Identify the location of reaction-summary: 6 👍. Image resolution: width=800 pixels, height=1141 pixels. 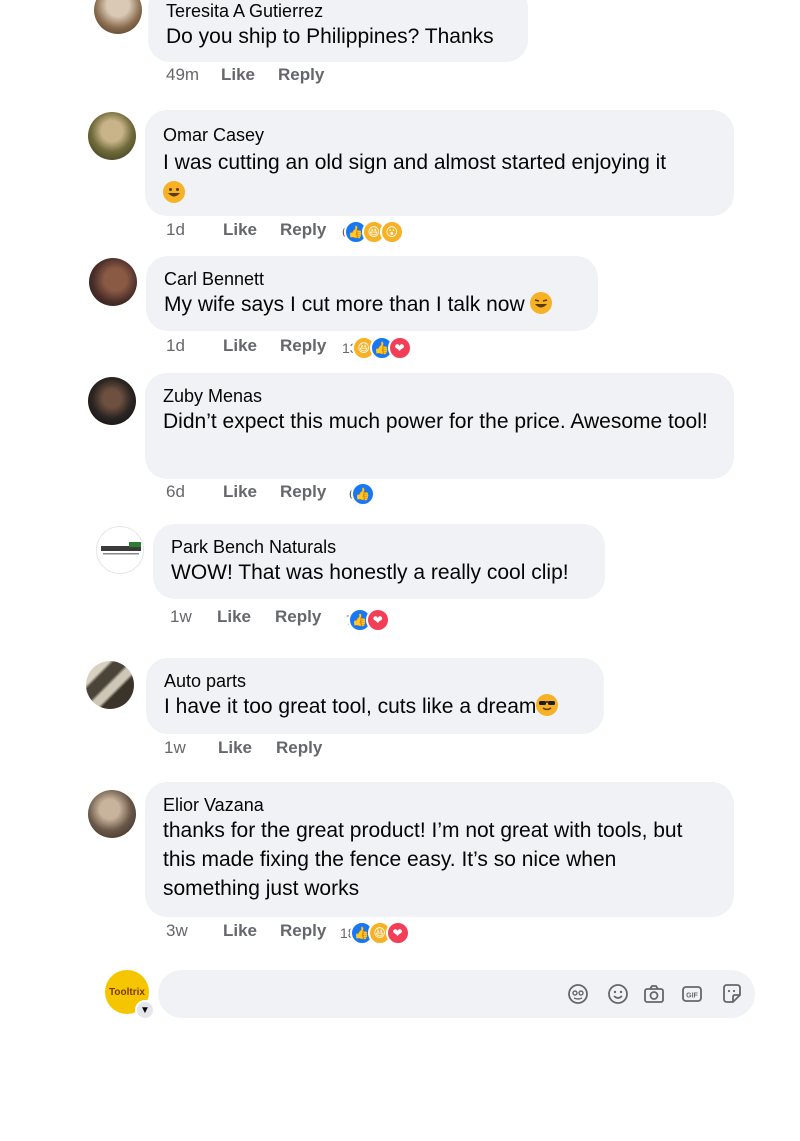
(362, 494).